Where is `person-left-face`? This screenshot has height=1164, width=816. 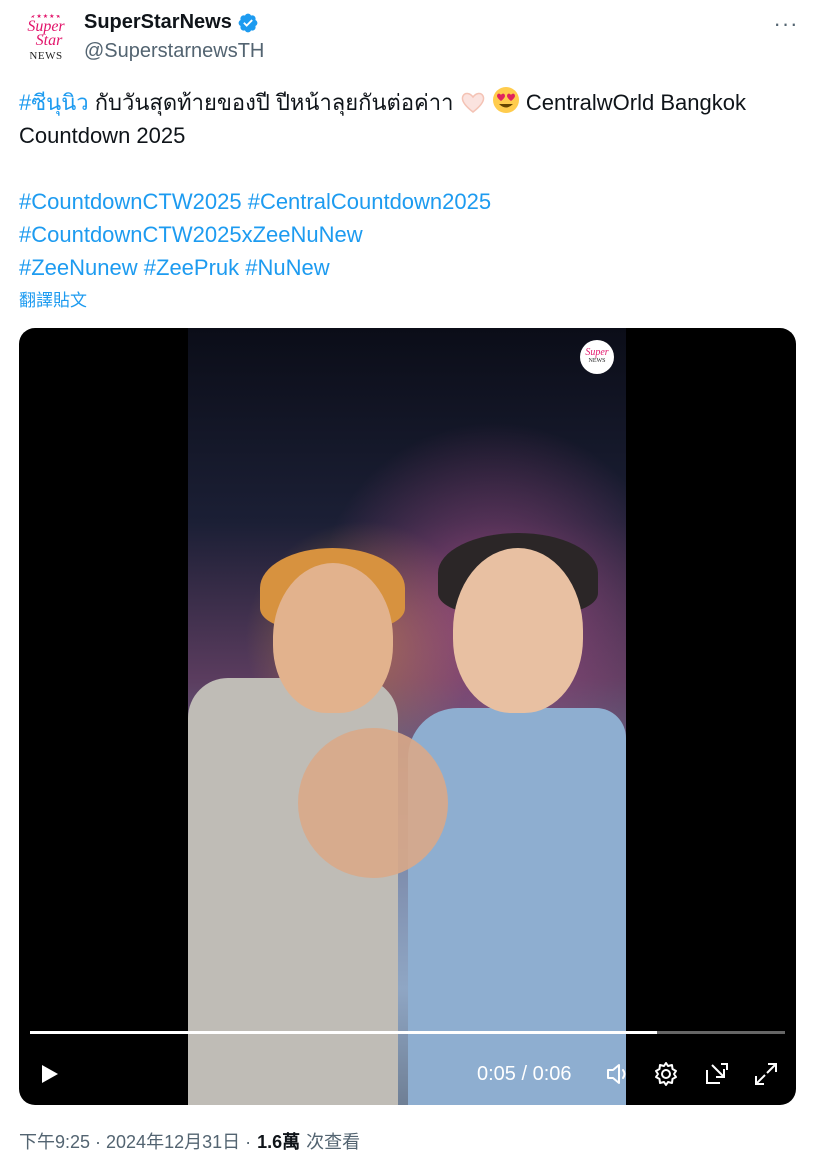 person-left-face is located at coordinates (333, 638).